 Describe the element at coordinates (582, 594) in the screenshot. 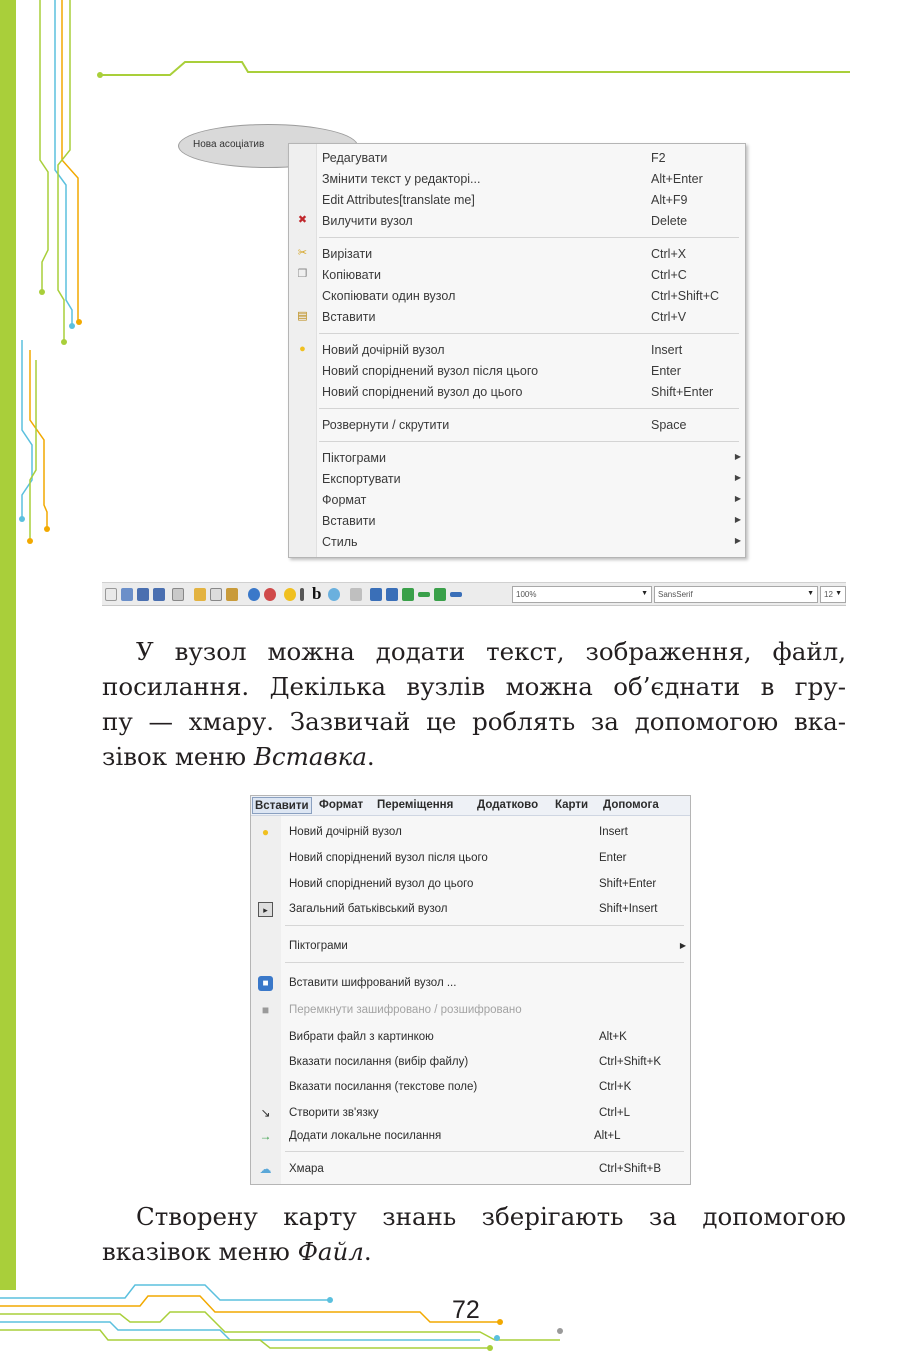

I see `zoom-select: 100% ▼` at that location.